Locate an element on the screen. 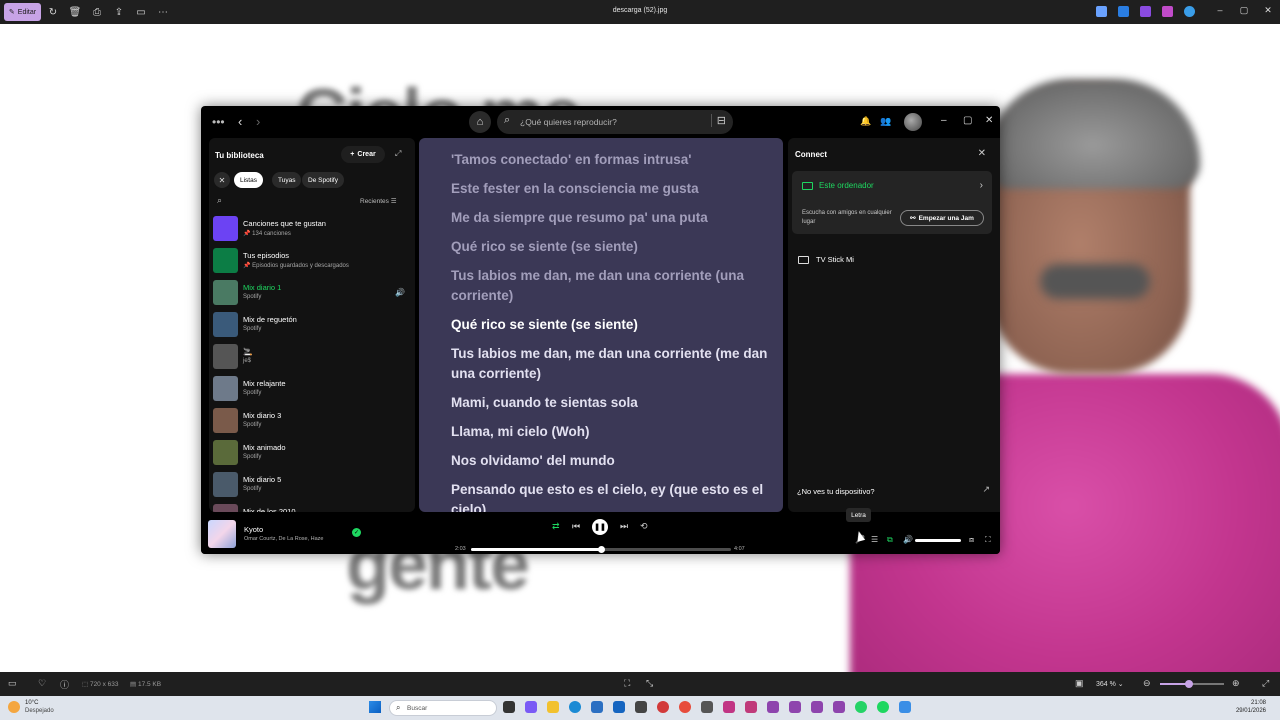  library-item: Mix diario 1 Spotify 🔊 is located at coordinates (312, 293).